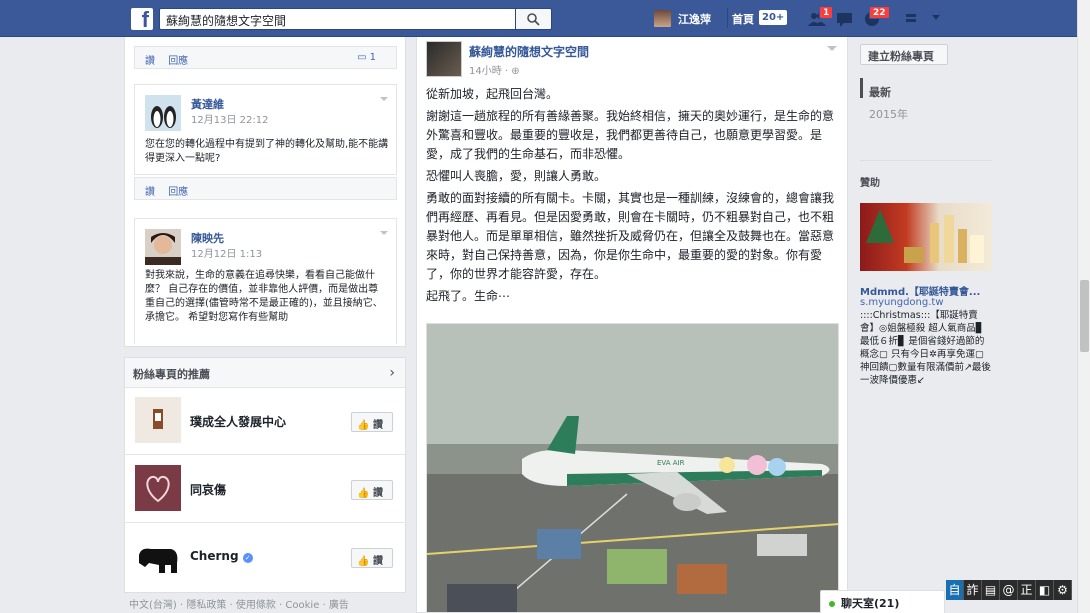  Describe the element at coordinates (1027, 590) in the screenshot. I see `ime-button: 正` at that location.